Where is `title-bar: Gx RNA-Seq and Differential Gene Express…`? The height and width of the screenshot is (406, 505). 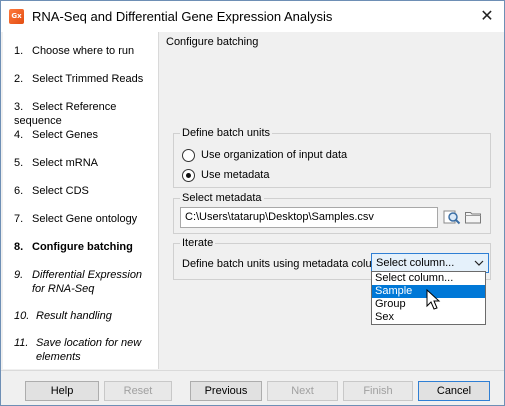
title-bar: Gx RNA-Seq and Differential Gene Express… is located at coordinates (252, 16).